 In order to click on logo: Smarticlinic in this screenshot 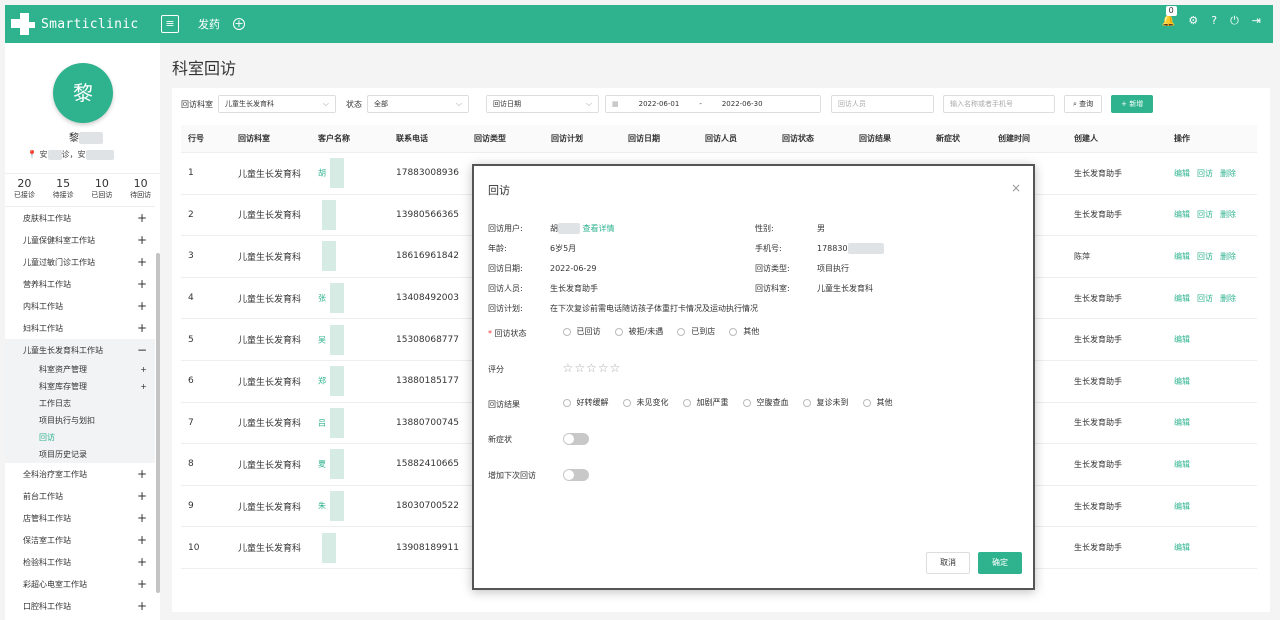, I will do `click(82, 24)`.